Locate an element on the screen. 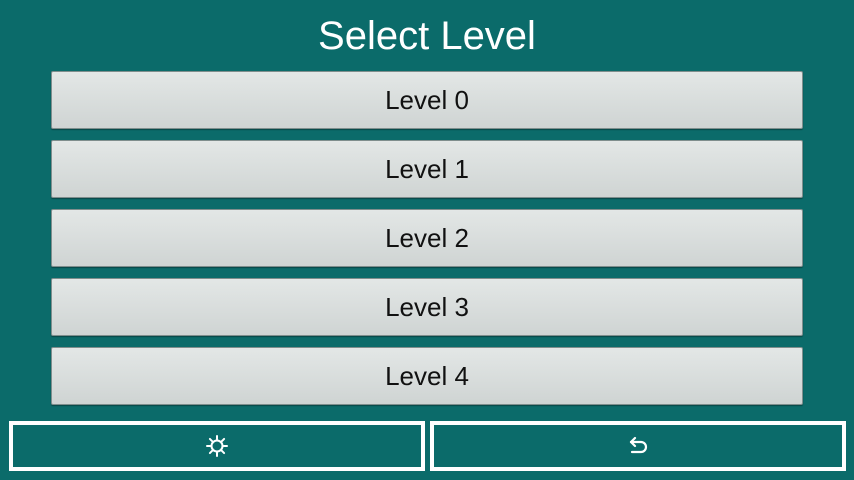 The height and width of the screenshot is (480, 854). level-1-button: Level 1 is located at coordinates (427, 169).